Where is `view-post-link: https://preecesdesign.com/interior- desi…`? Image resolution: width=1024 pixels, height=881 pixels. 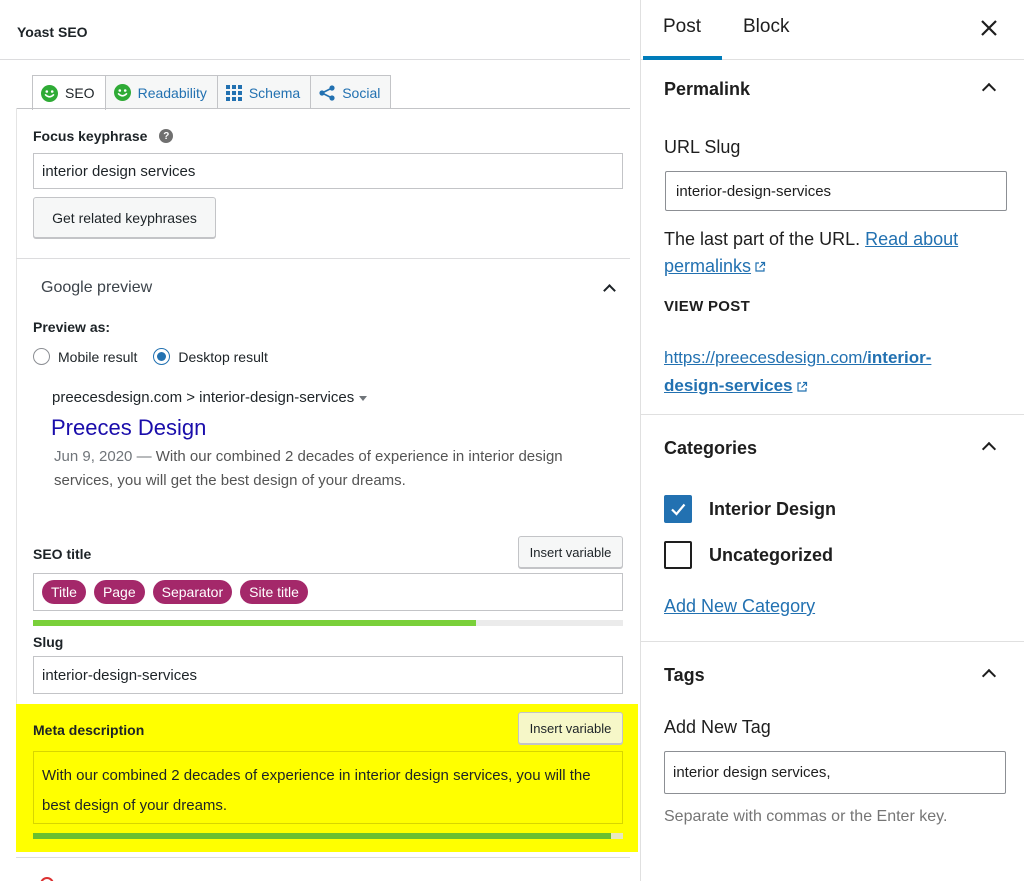 view-post-link: https://preecesdesign.com/interior- desi… is located at coordinates (829, 372).